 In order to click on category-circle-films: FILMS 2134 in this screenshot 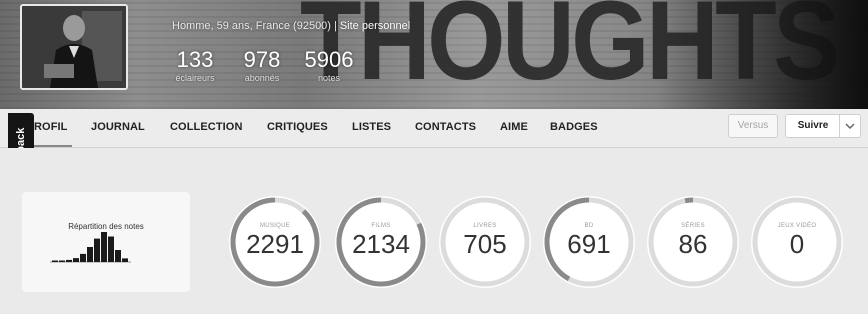, I will do `click(381, 242)`.